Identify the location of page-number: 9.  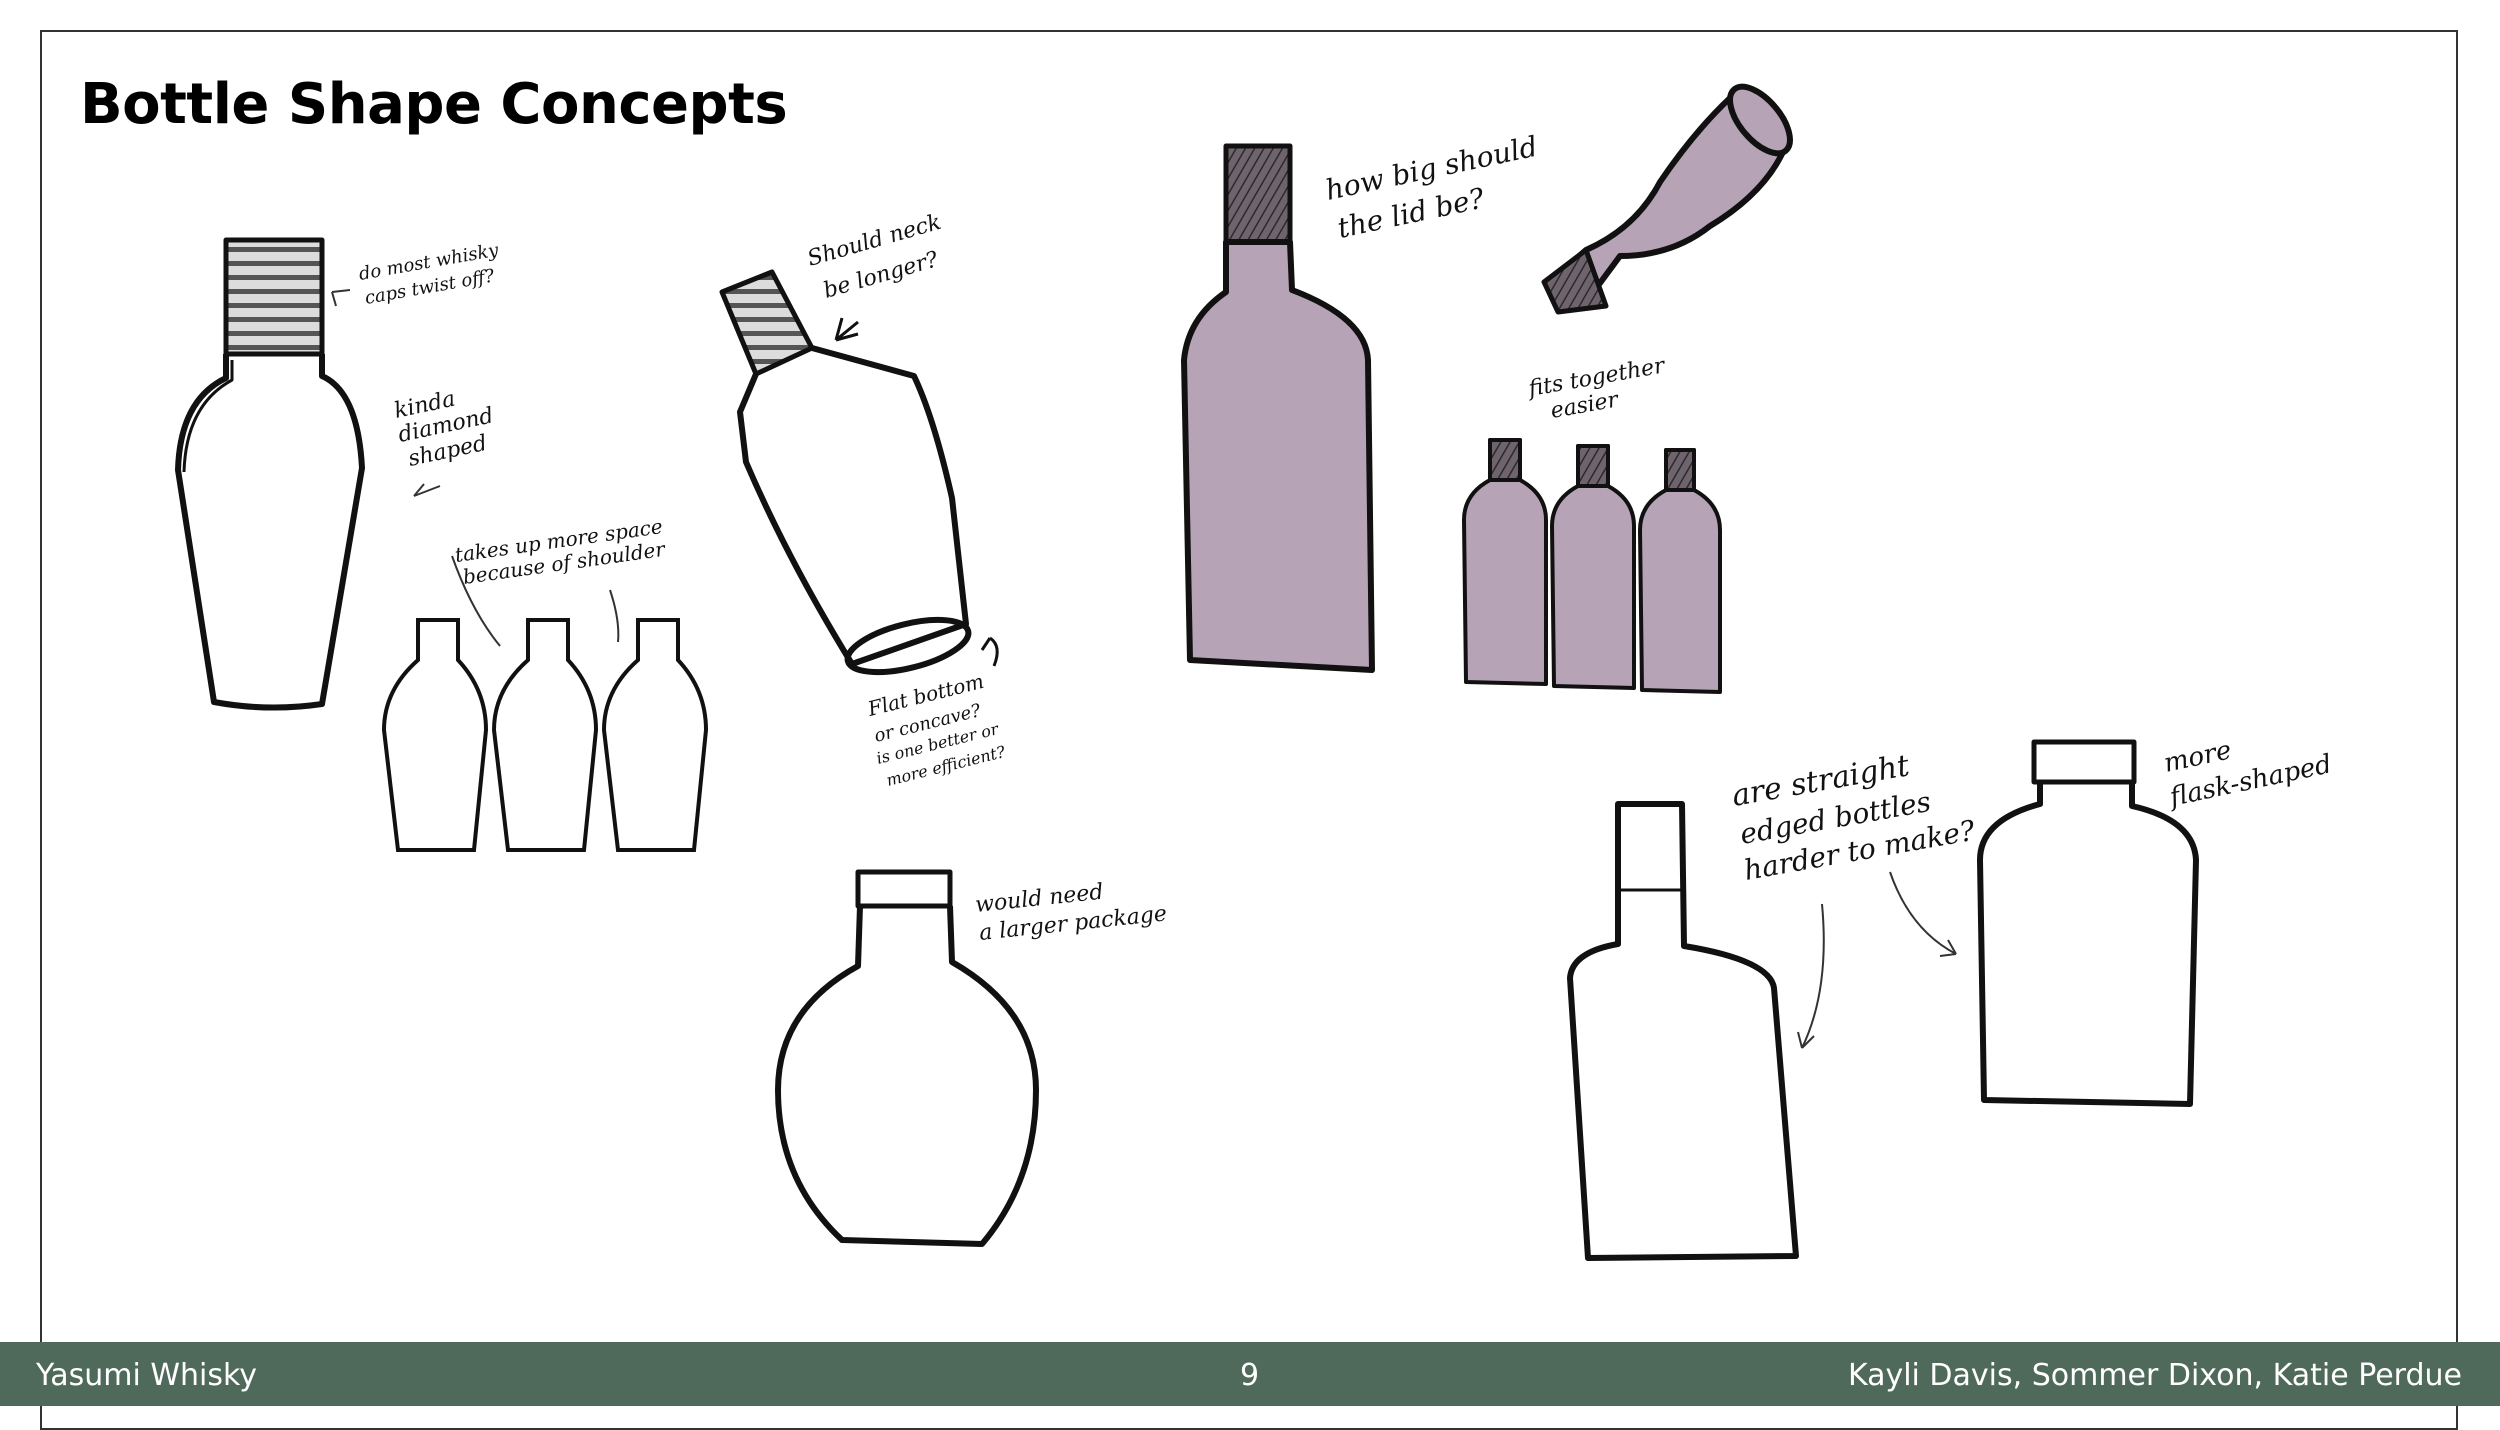
(1250, 1375).